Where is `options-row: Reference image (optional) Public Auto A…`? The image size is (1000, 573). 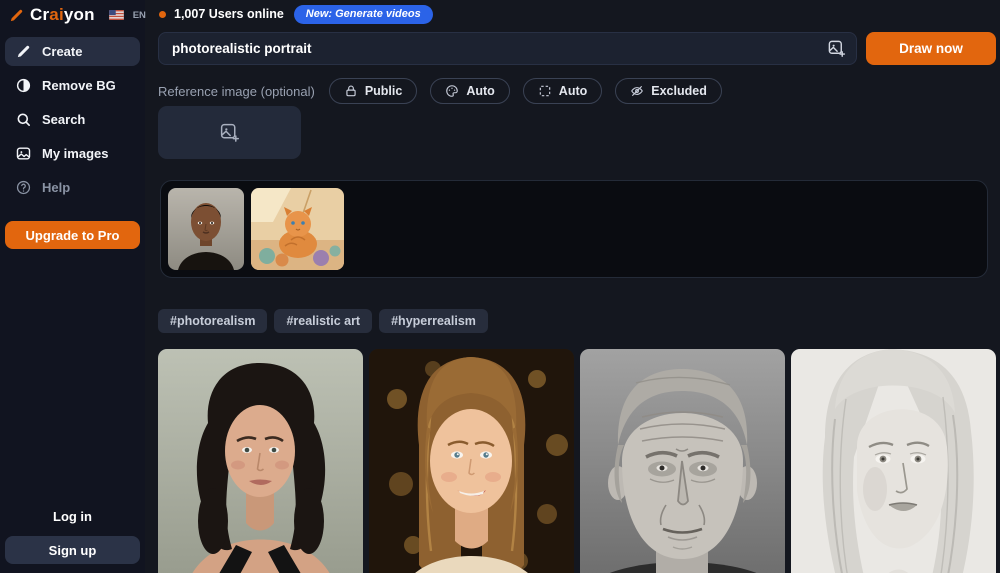 options-row: Reference image (optional) Public Auto A… is located at coordinates (579, 91).